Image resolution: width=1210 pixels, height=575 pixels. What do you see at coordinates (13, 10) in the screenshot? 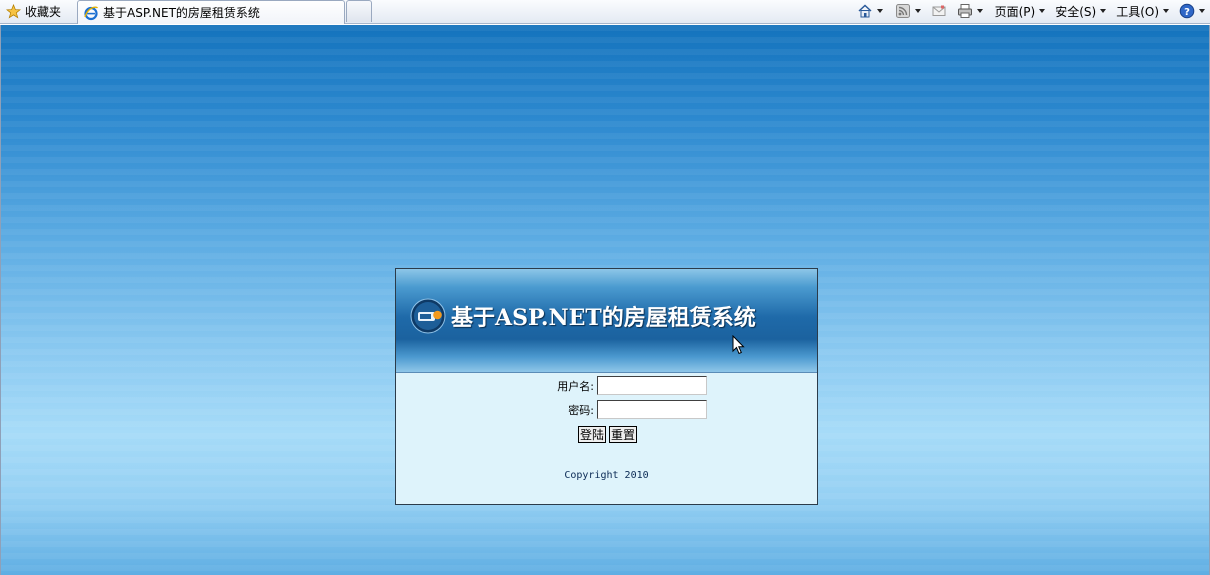
I see `star-icon` at bounding box center [13, 10].